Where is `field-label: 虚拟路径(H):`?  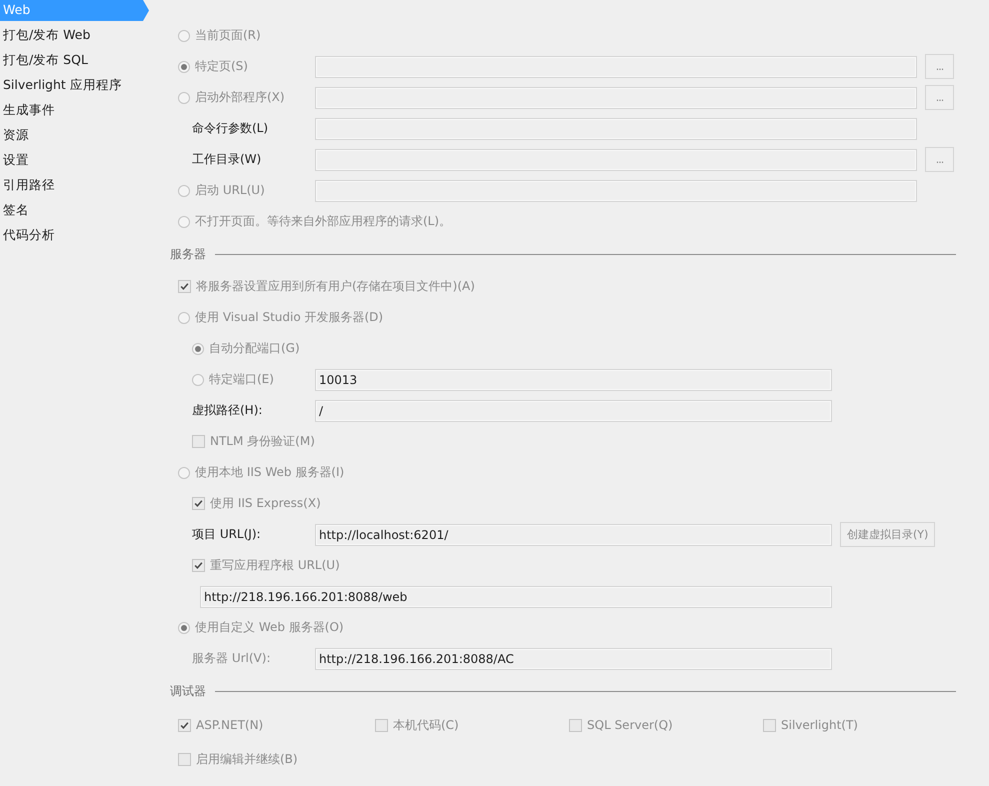 field-label: 虚拟路径(H): is located at coordinates (227, 410).